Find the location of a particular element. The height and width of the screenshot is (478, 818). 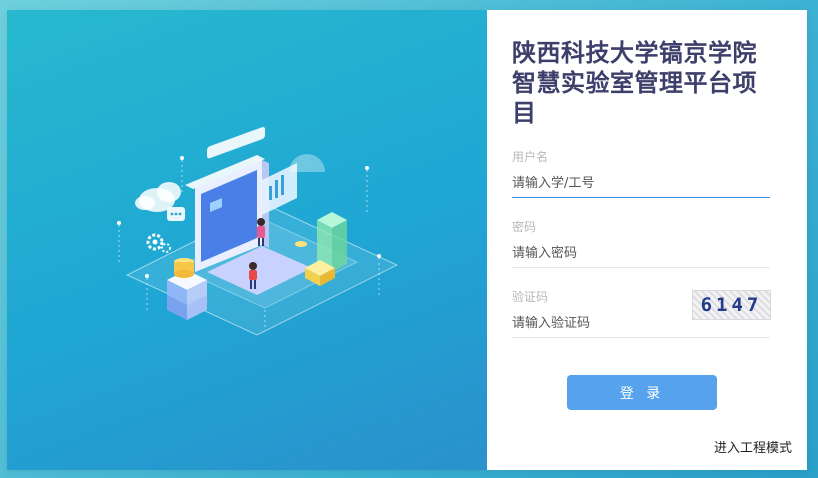

login-button: 登 录 is located at coordinates (642, 392).